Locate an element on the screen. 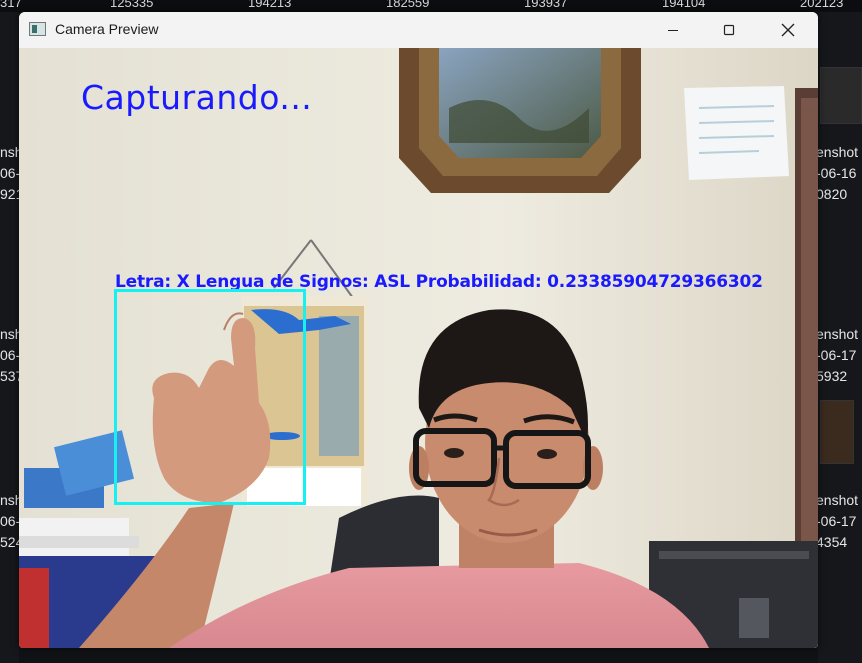  window-title: Camera Preview is located at coordinates (107, 29).